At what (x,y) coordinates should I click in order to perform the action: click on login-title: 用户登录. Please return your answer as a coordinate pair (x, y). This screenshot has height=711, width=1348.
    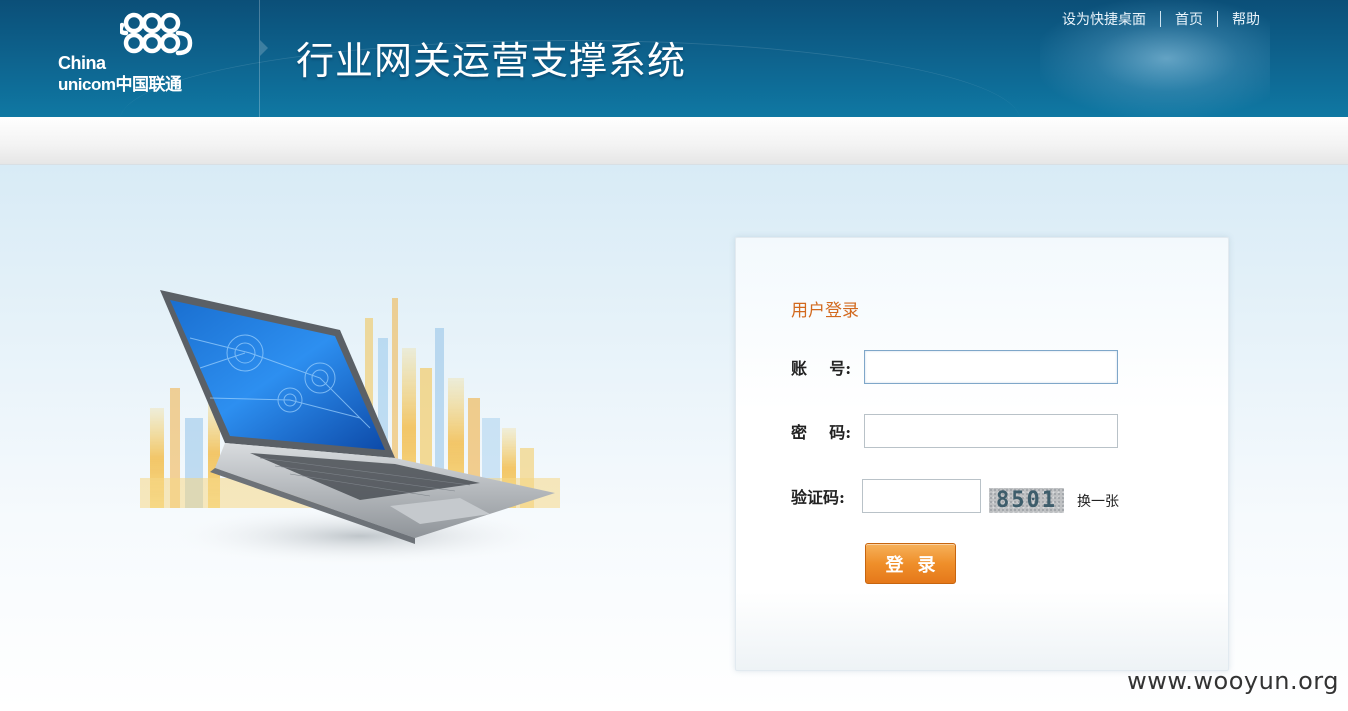
    Looking at the image, I should click on (825, 311).